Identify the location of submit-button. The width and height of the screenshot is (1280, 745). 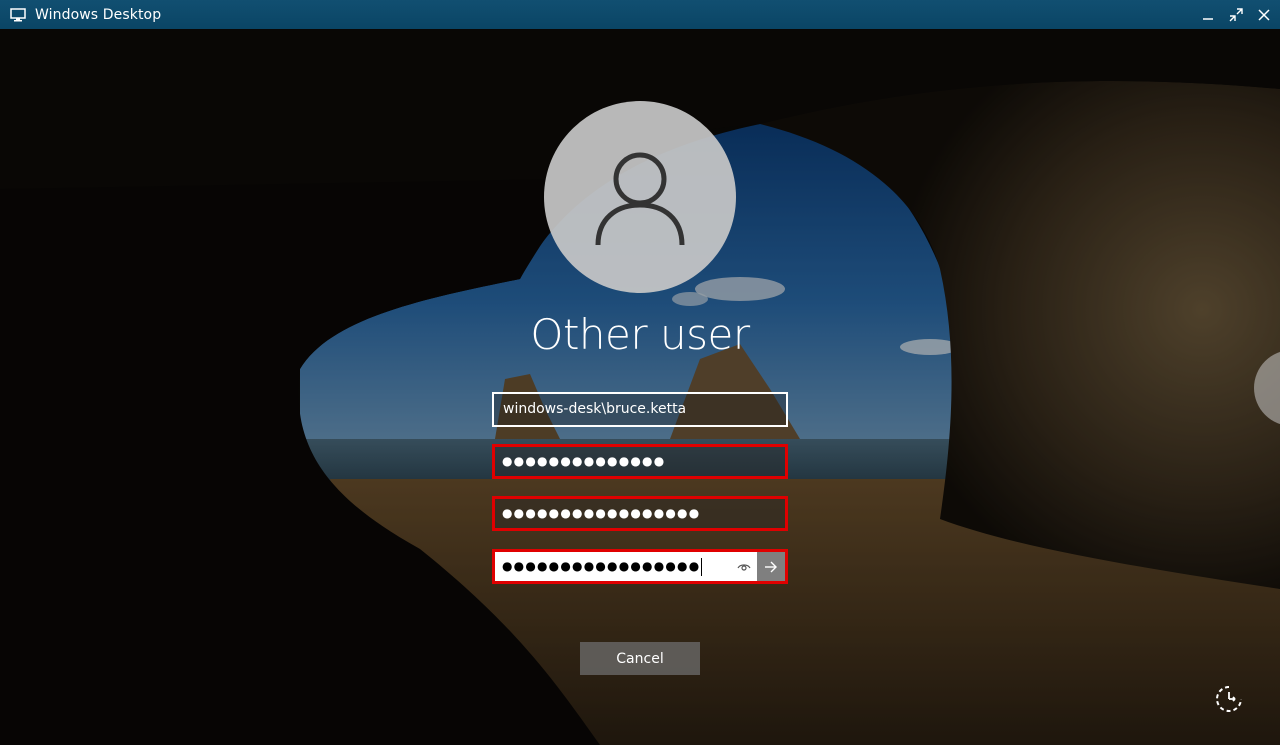
(771, 566).